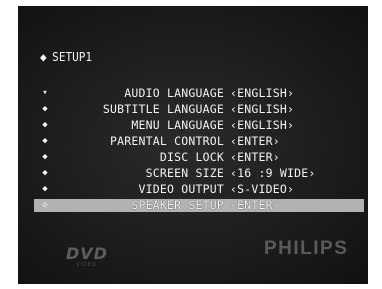  What do you see at coordinates (262, 189) in the screenshot?
I see `menu-item-value: ‹S-VIDEO›` at bounding box center [262, 189].